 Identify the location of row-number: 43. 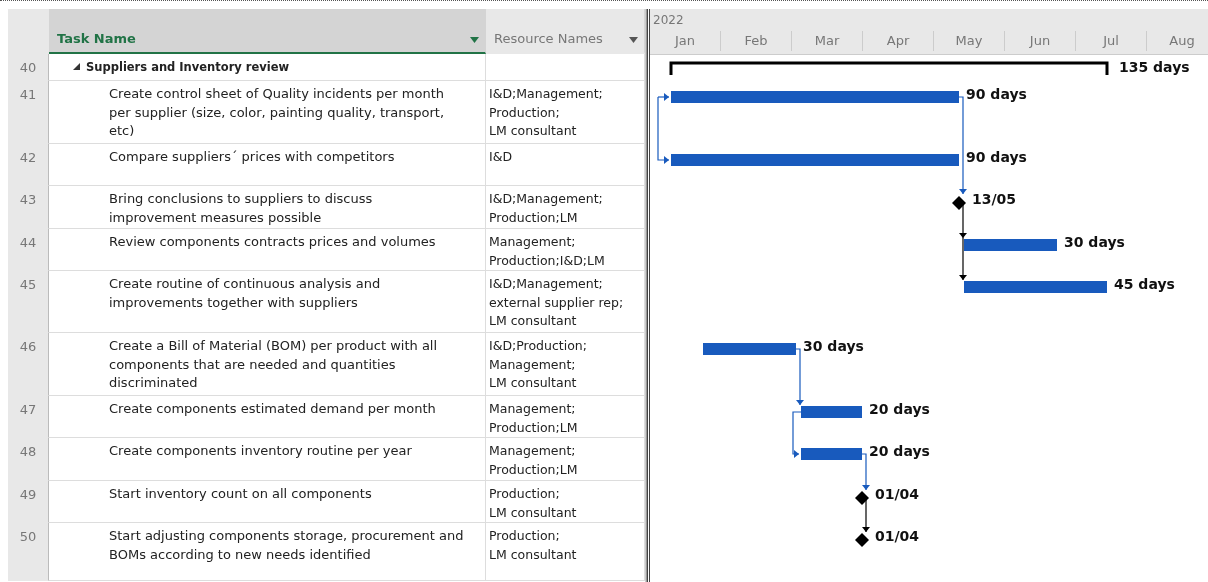
(28, 207).